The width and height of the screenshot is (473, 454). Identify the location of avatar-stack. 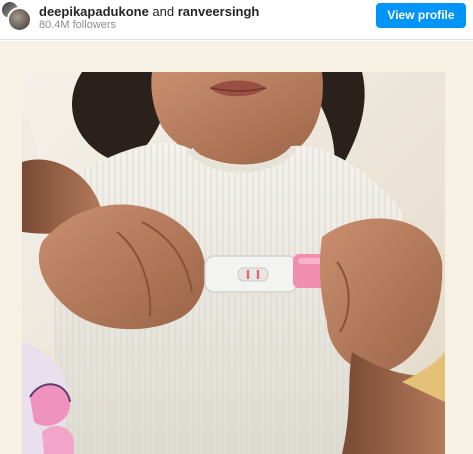
(17, 17).